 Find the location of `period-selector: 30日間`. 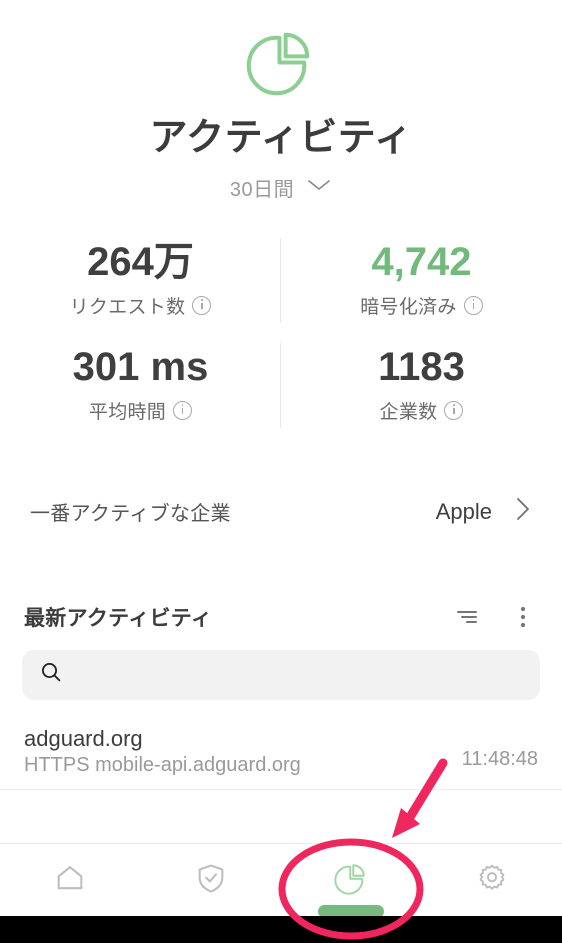

period-selector: 30日間 is located at coordinates (281, 187).